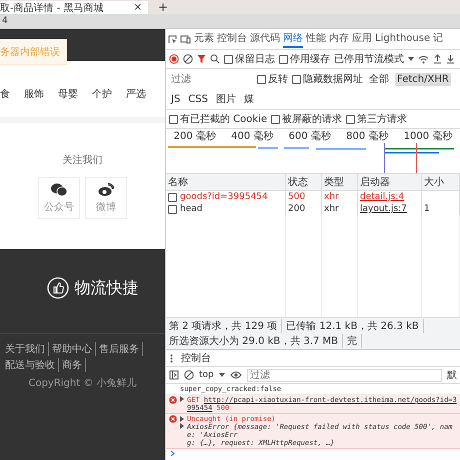 Image resolution: width=460 pixels, height=460 pixels. Describe the element at coordinates (106, 207) in the screenshot. I see `follow-label: 微博` at that location.